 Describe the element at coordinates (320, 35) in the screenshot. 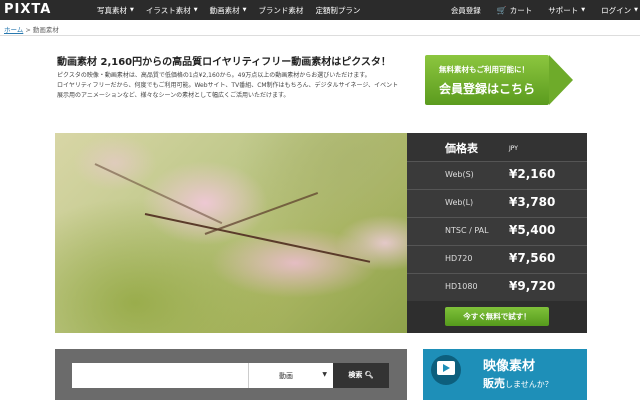

I see `divider` at that location.